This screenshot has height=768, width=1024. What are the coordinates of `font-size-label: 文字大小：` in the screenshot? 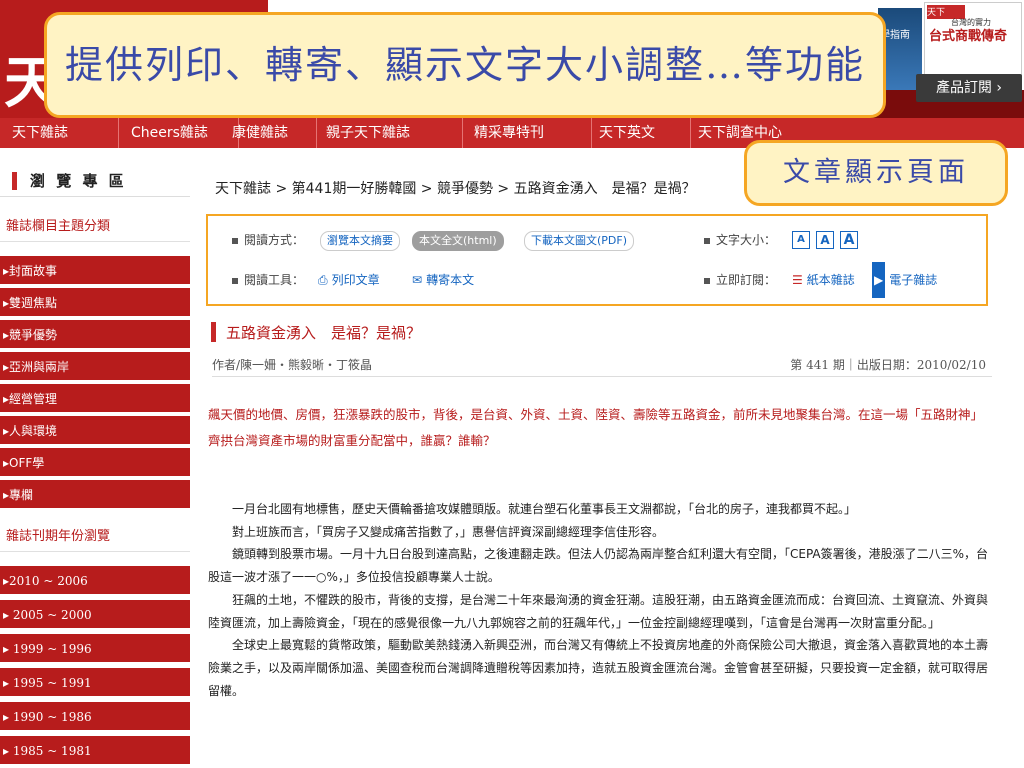 It's located at (740, 240).